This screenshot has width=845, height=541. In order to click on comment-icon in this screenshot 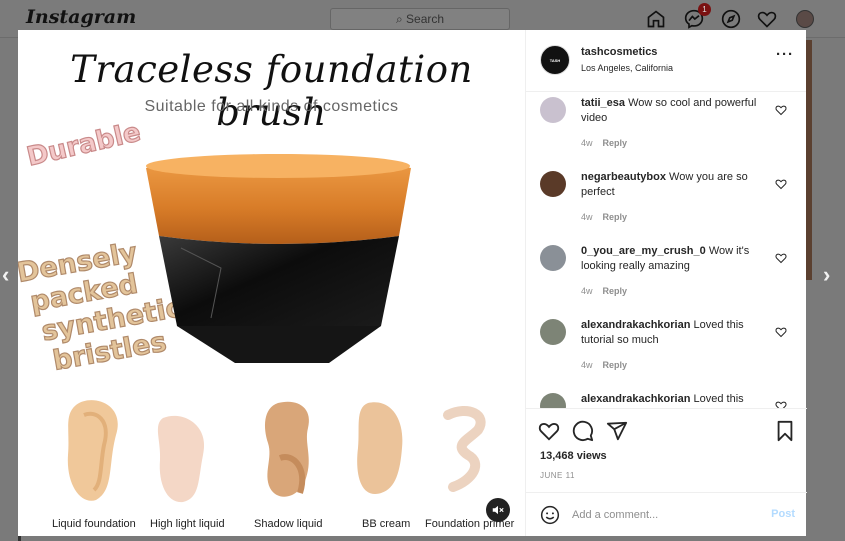, I will do `click(583, 431)`.